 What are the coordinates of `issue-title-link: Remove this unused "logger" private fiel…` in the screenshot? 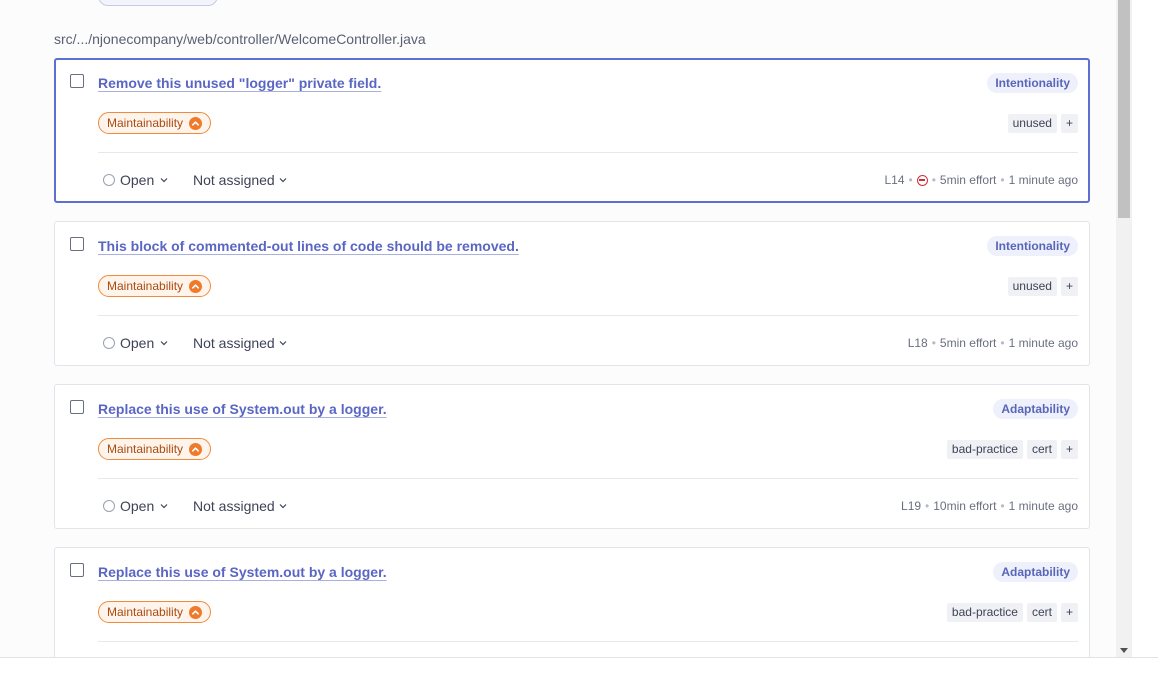 It's located at (239, 83).